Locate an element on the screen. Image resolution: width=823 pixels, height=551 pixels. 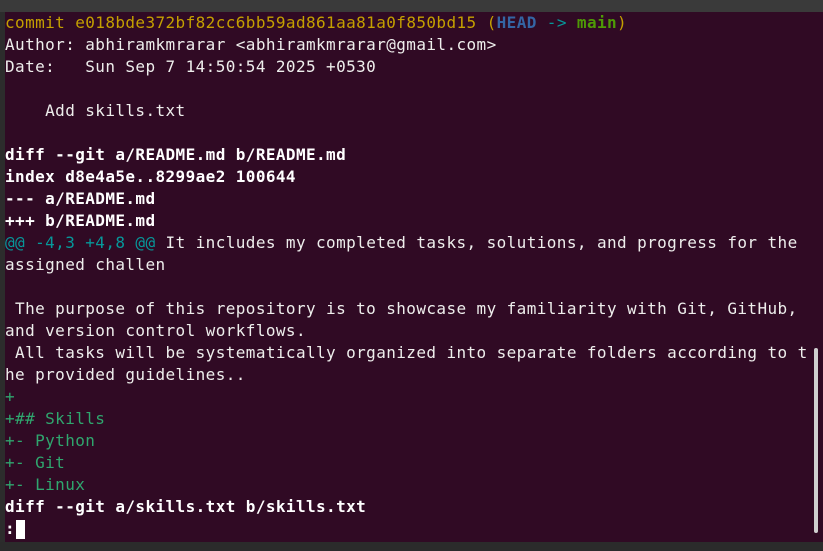
hunk-marker: @@ -4,3 +4,8 @@ is located at coordinates (80, 242).